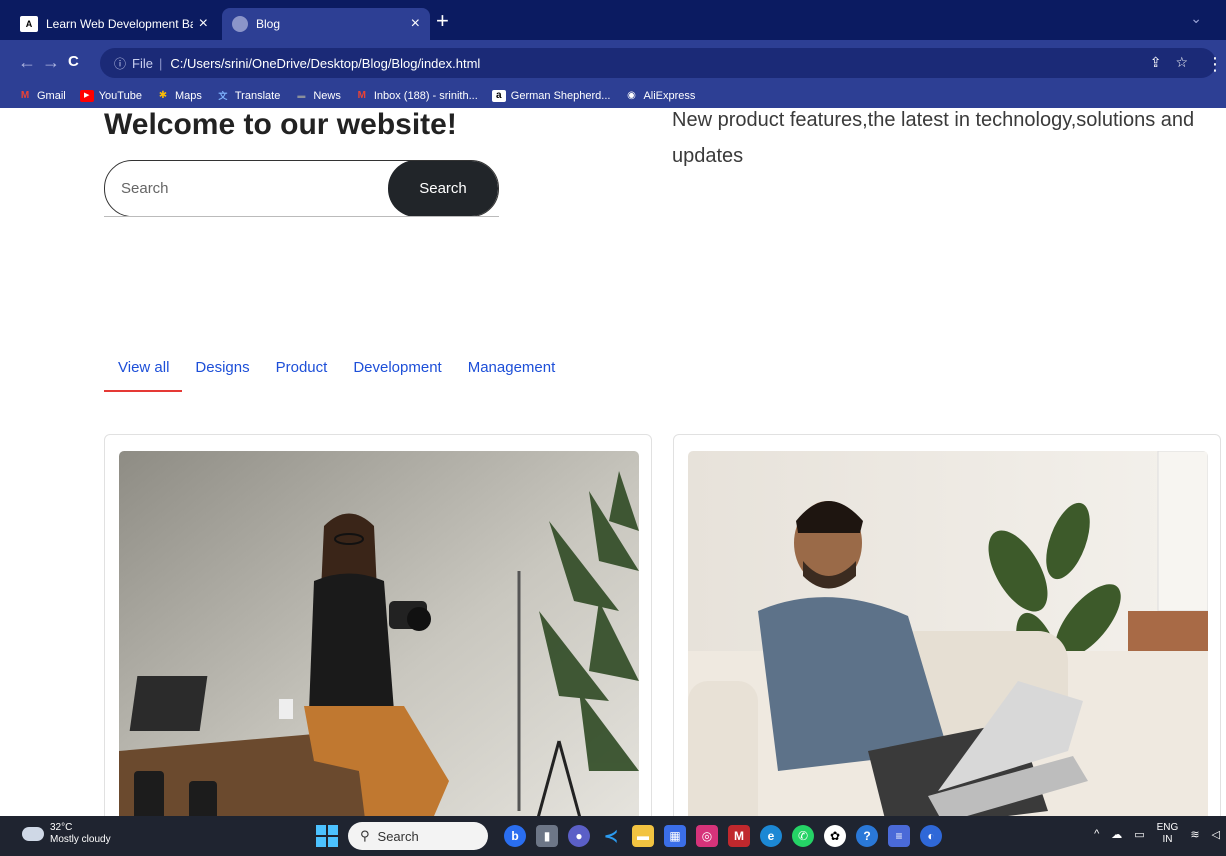  What do you see at coordinates (443, 188) in the screenshot?
I see `search-button: Search` at bounding box center [443, 188].